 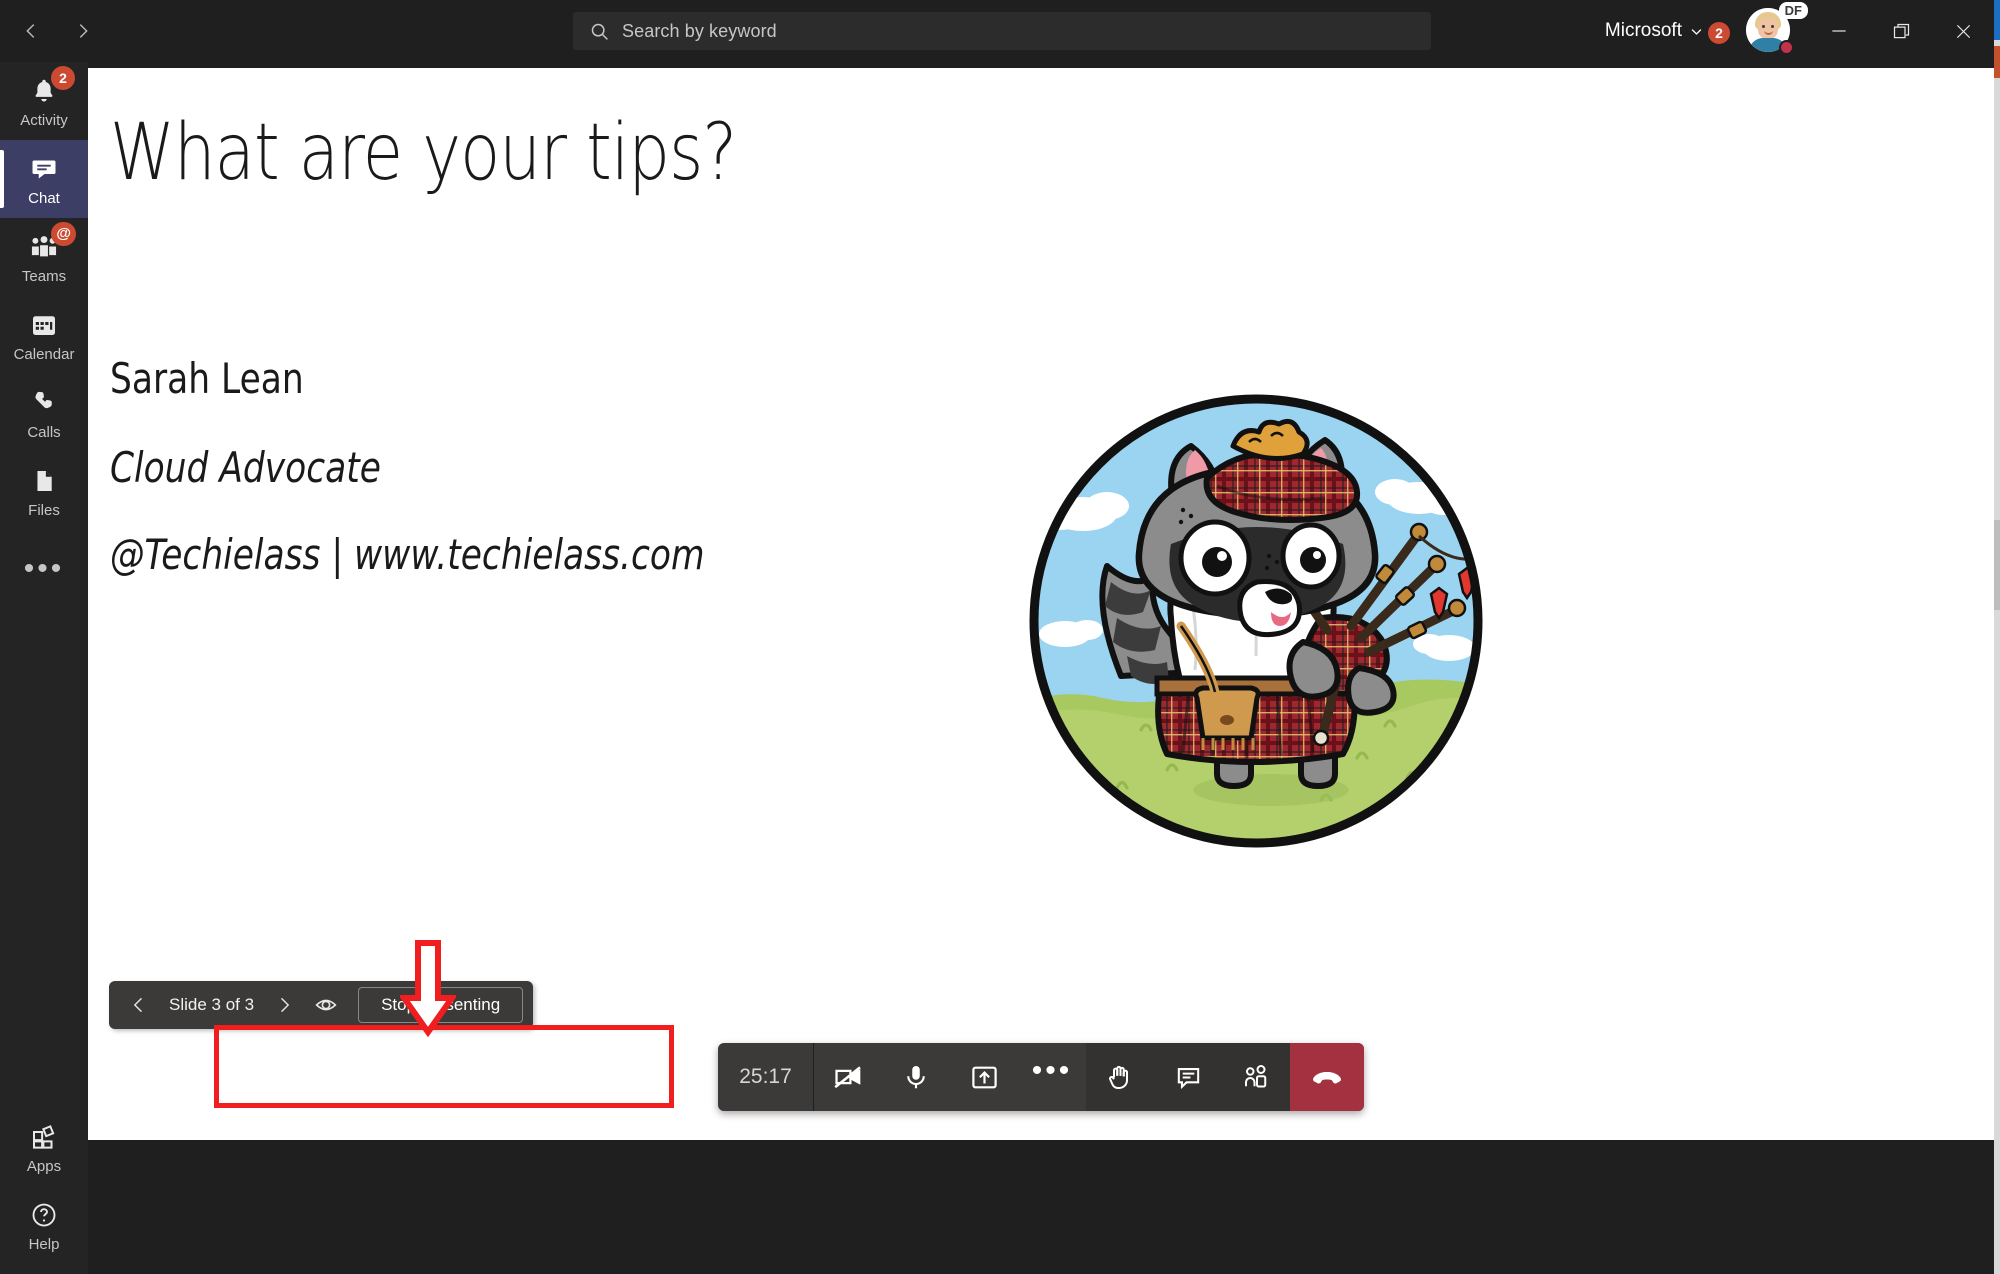 I want to click on forward-button, so click(x=83, y=31).